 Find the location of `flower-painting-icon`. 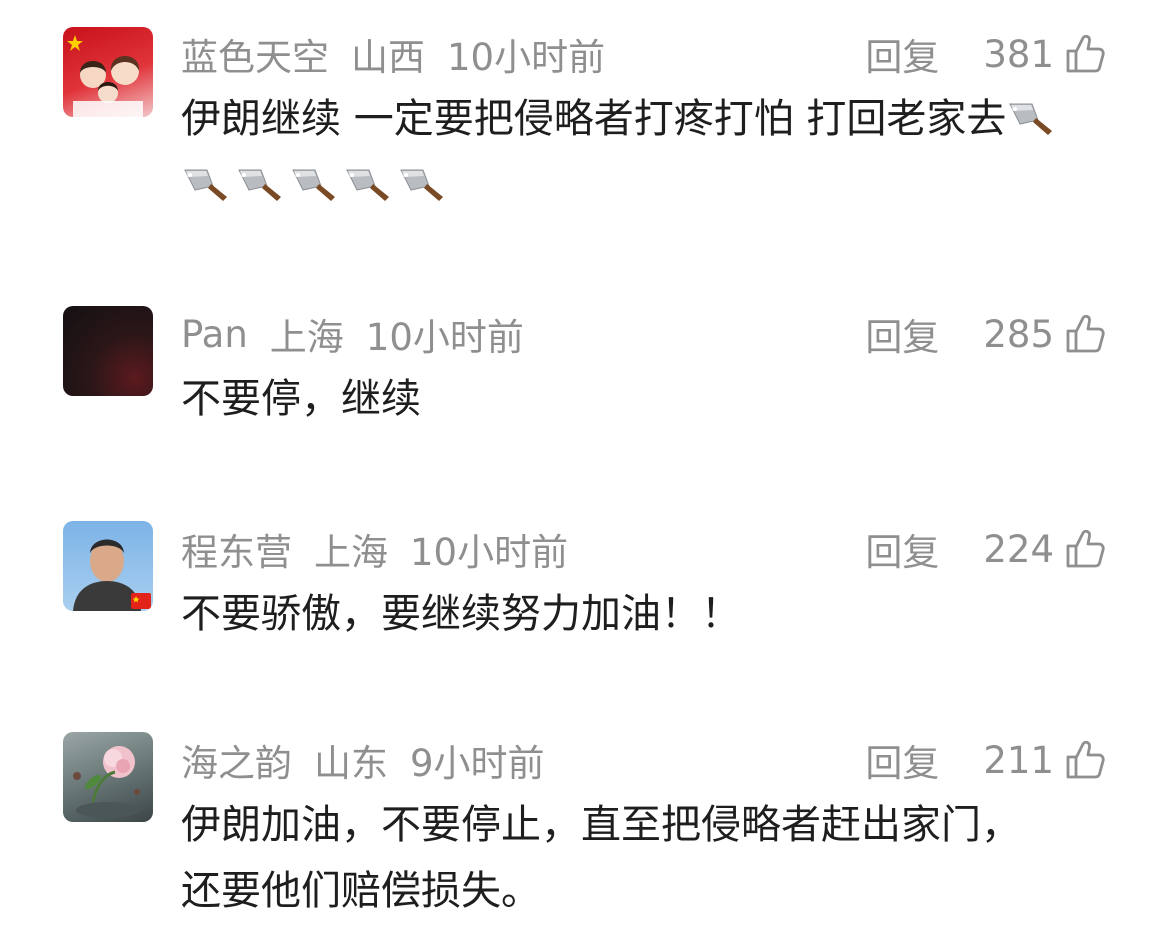

flower-painting-icon is located at coordinates (106, 782).